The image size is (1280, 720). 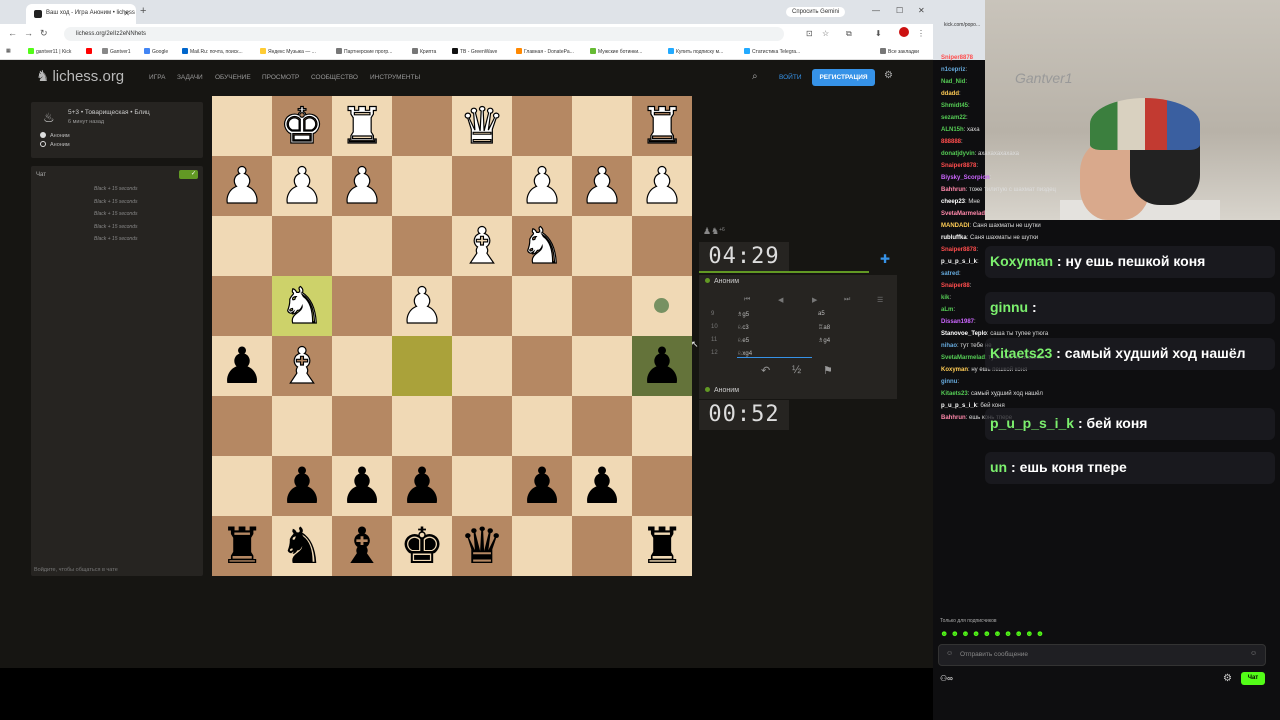 What do you see at coordinates (302, 306) in the screenshot?
I see `piece-b5: ♞` at bounding box center [302, 306].